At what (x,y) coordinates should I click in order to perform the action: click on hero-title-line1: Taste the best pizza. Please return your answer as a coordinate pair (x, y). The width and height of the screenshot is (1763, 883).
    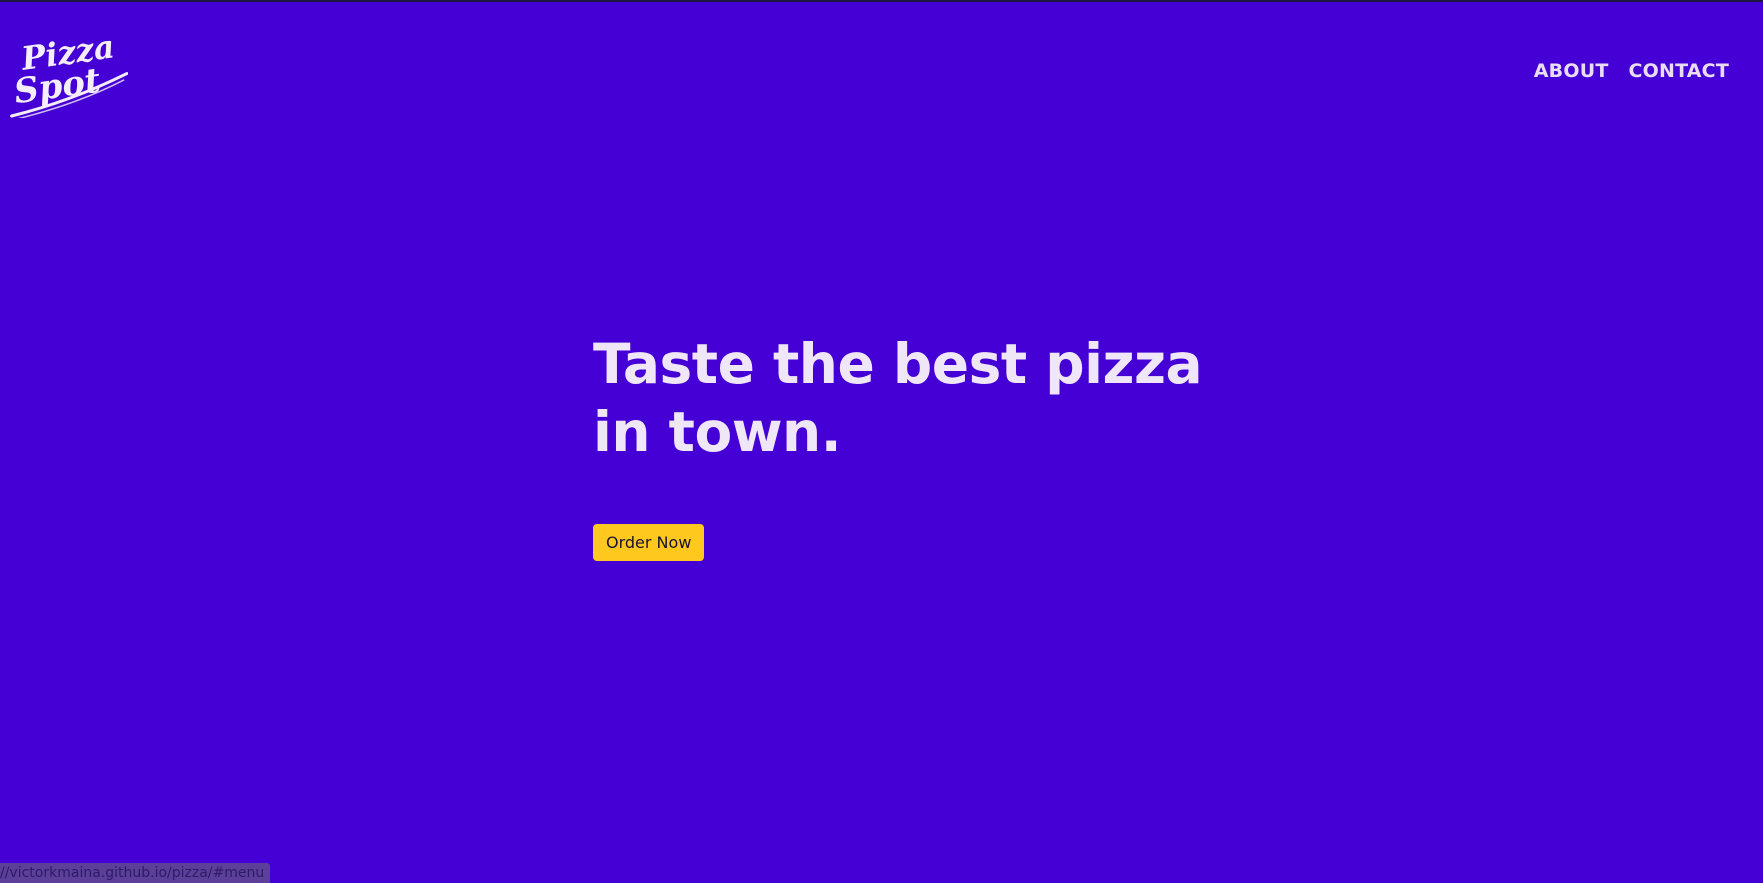
    Looking at the image, I should click on (898, 364).